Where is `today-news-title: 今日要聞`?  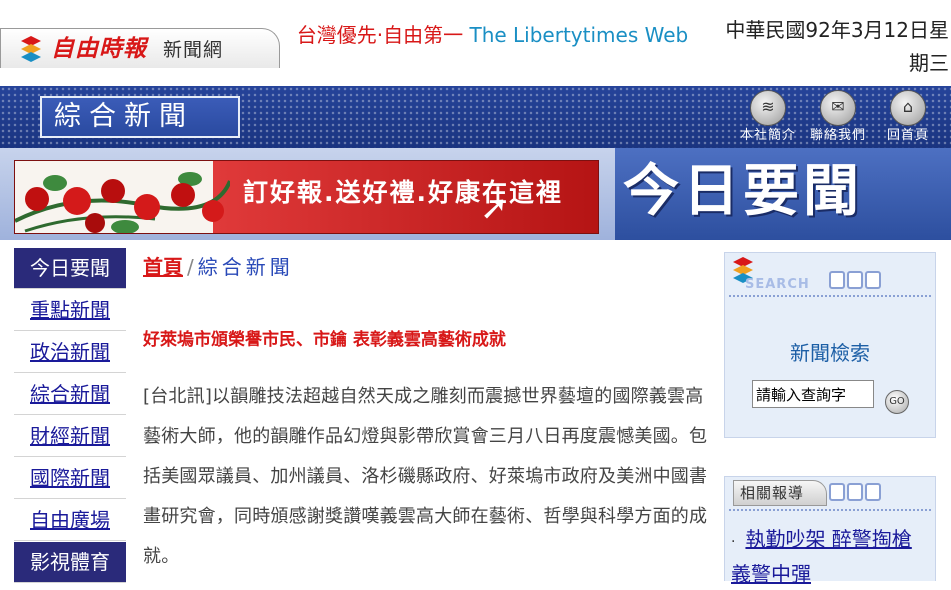 today-news-title: 今日要聞 is located at coordinates (743, 191).